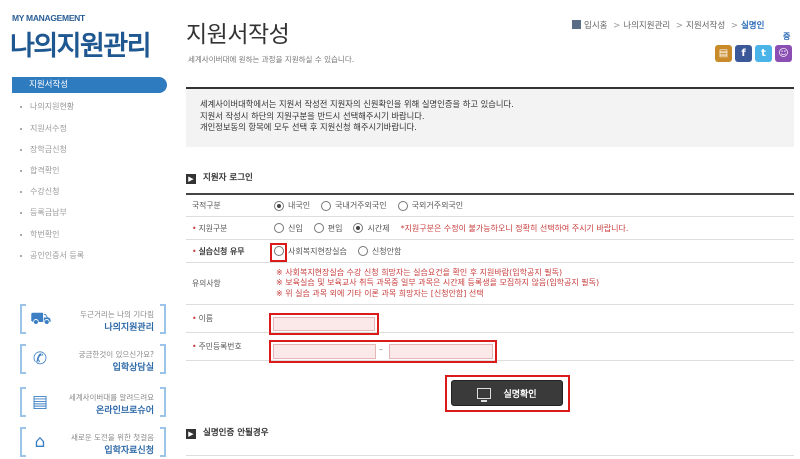  What do you see at coordinates (218, 251) in the screenshot?
I see `practice-label: • 실습신청 유무` at bounding box center [218, 251].